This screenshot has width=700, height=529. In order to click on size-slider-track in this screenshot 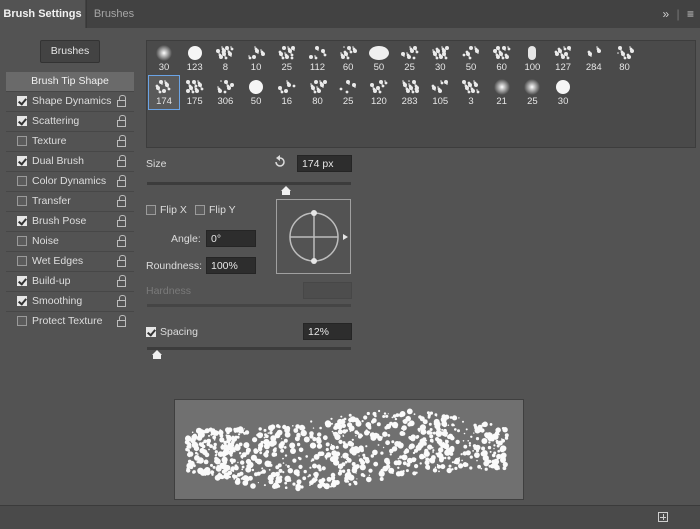, I will do `click(249, 183)`.